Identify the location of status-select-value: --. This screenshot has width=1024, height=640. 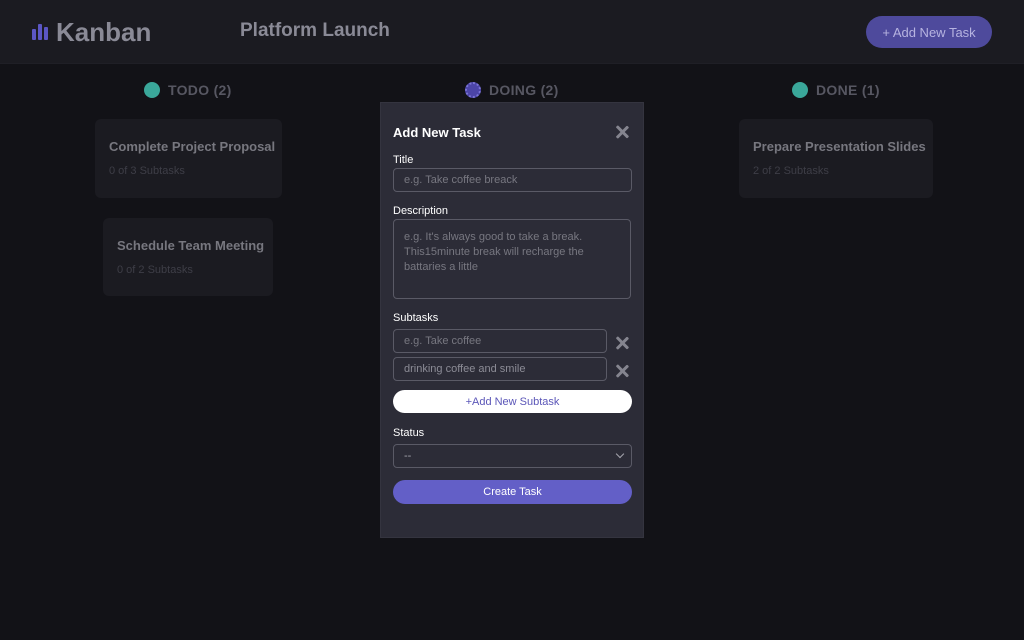
(408, 456).